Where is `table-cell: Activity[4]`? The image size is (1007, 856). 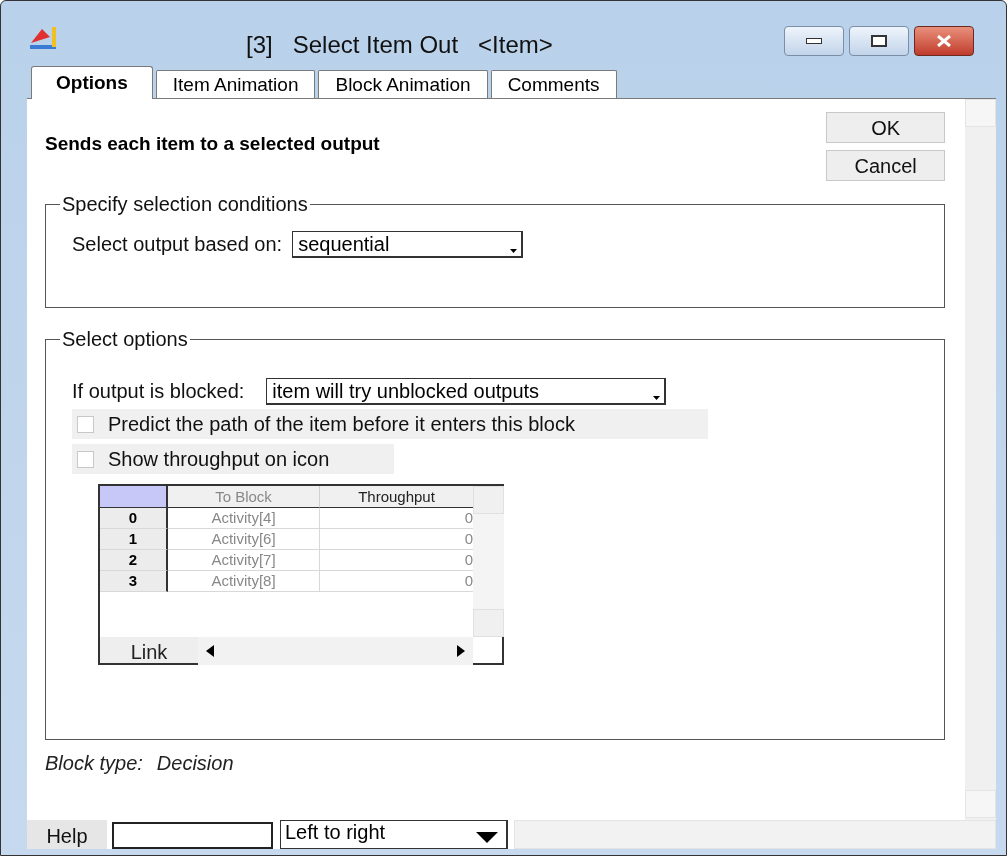
table-cell: Activity[4] is located at coordinates (244, 518).